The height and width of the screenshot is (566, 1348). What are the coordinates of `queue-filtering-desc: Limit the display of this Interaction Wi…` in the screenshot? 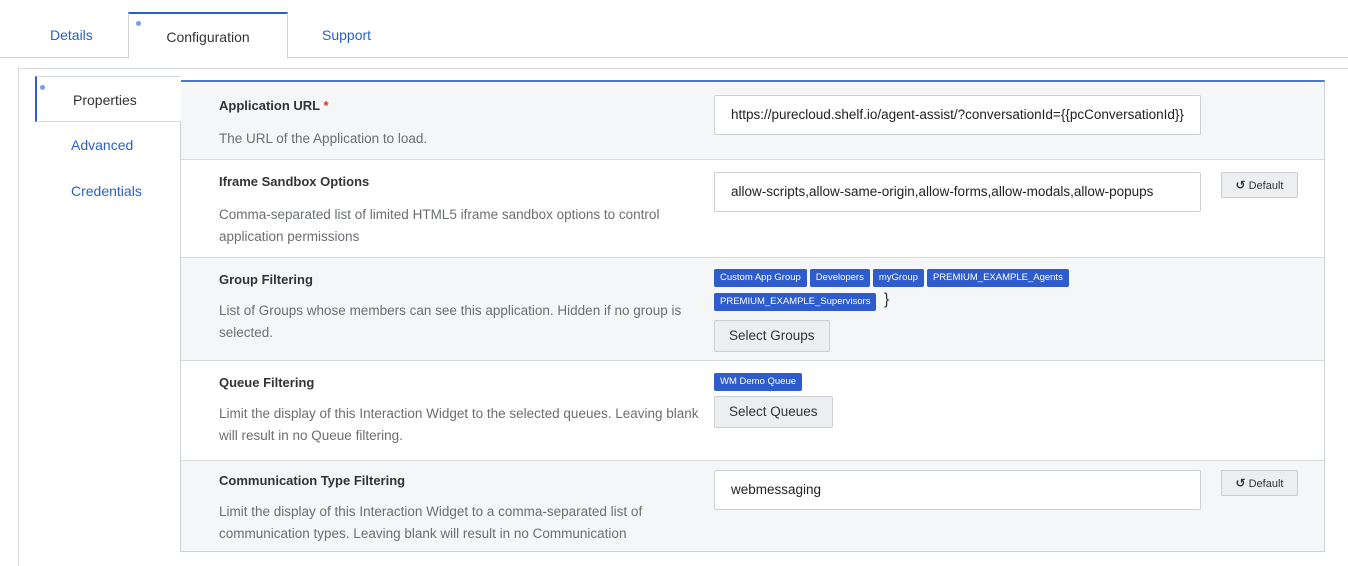 It's located at (459, 424).